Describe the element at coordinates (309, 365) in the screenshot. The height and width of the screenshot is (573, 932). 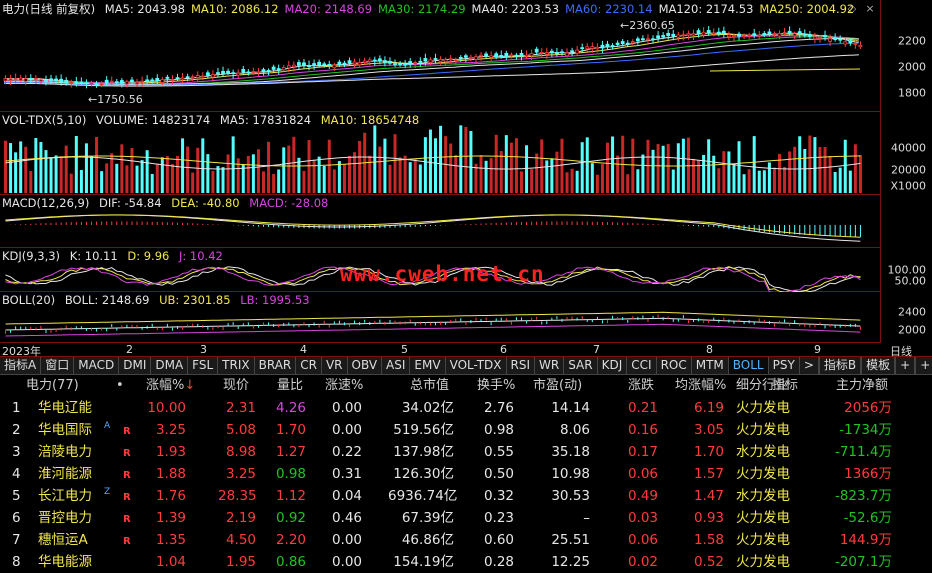
I see `tab-cr: CR` at that location.